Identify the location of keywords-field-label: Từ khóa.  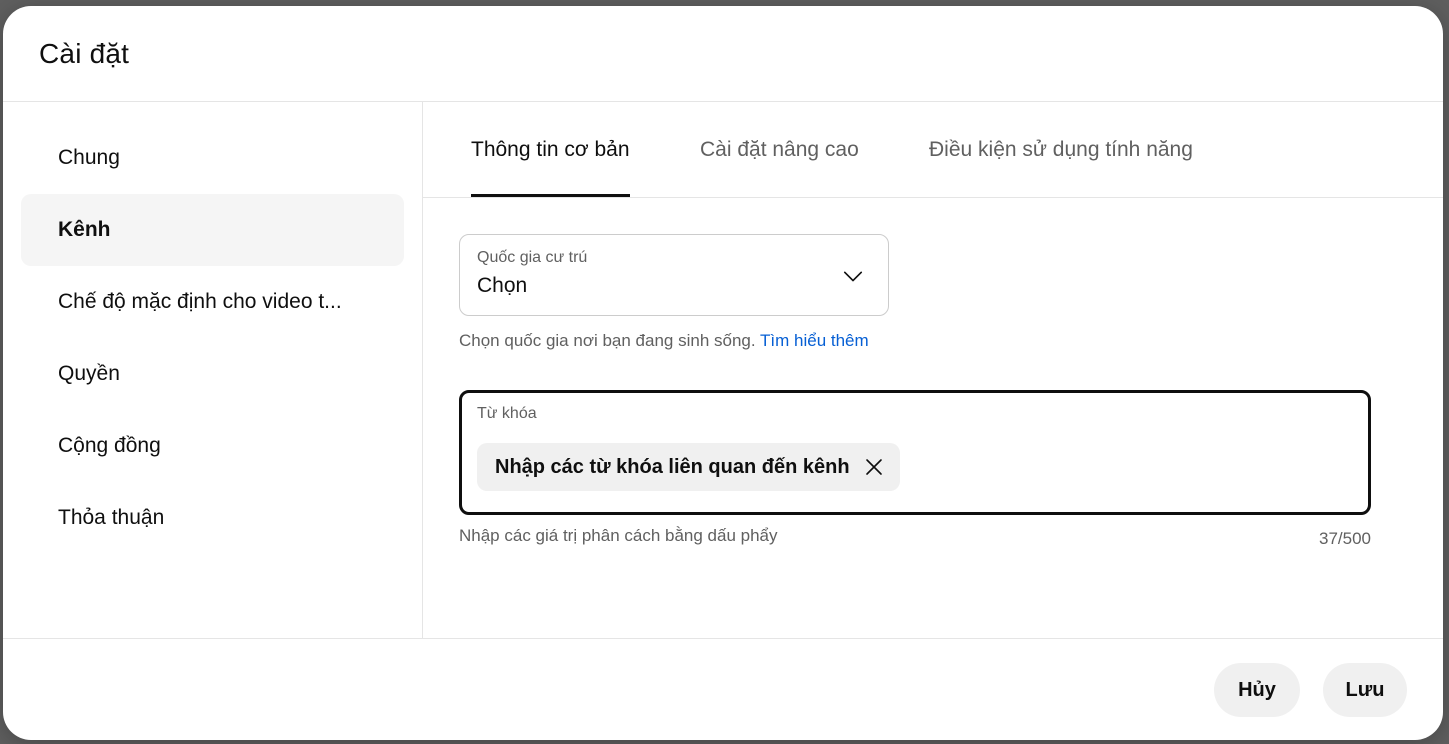
(507, 413).